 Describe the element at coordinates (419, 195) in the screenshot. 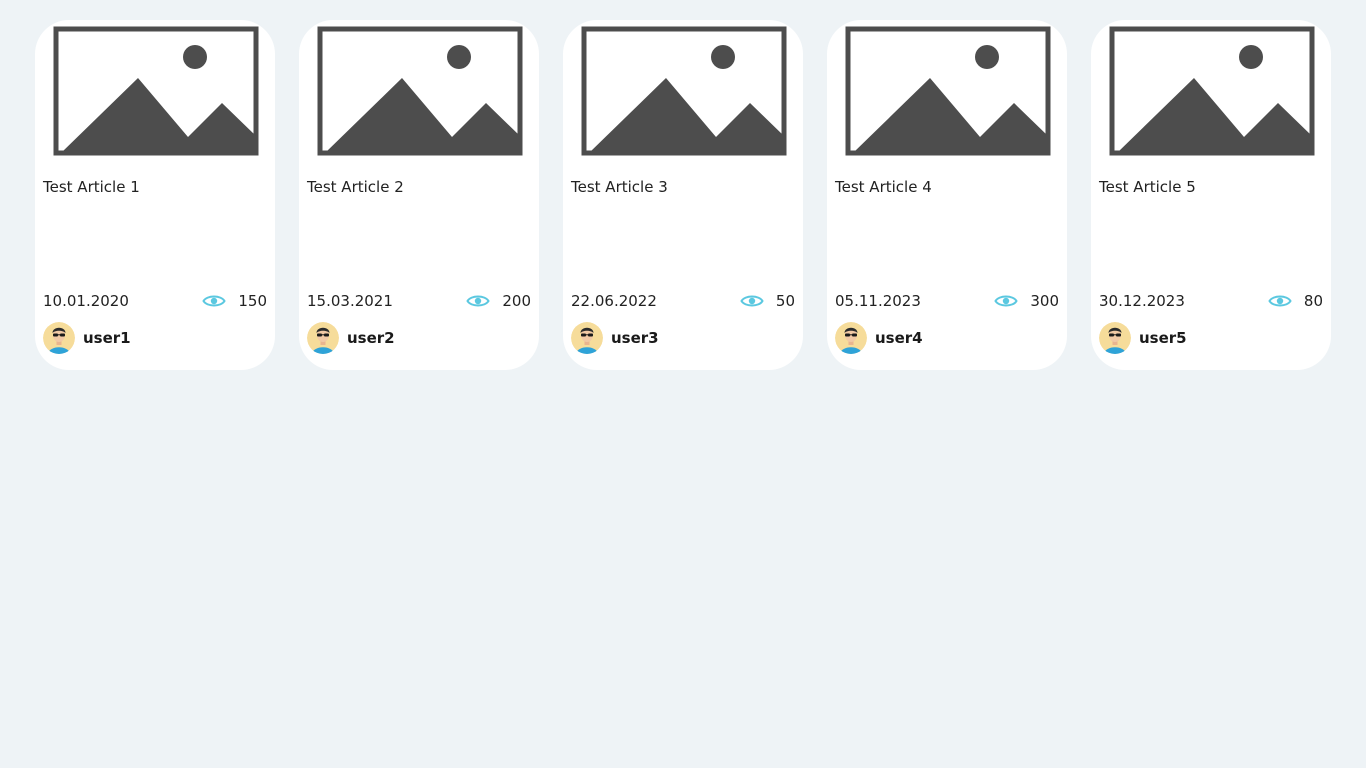

I see `article-card: Test Article 2 15.03.2021 200 user2` at that location.